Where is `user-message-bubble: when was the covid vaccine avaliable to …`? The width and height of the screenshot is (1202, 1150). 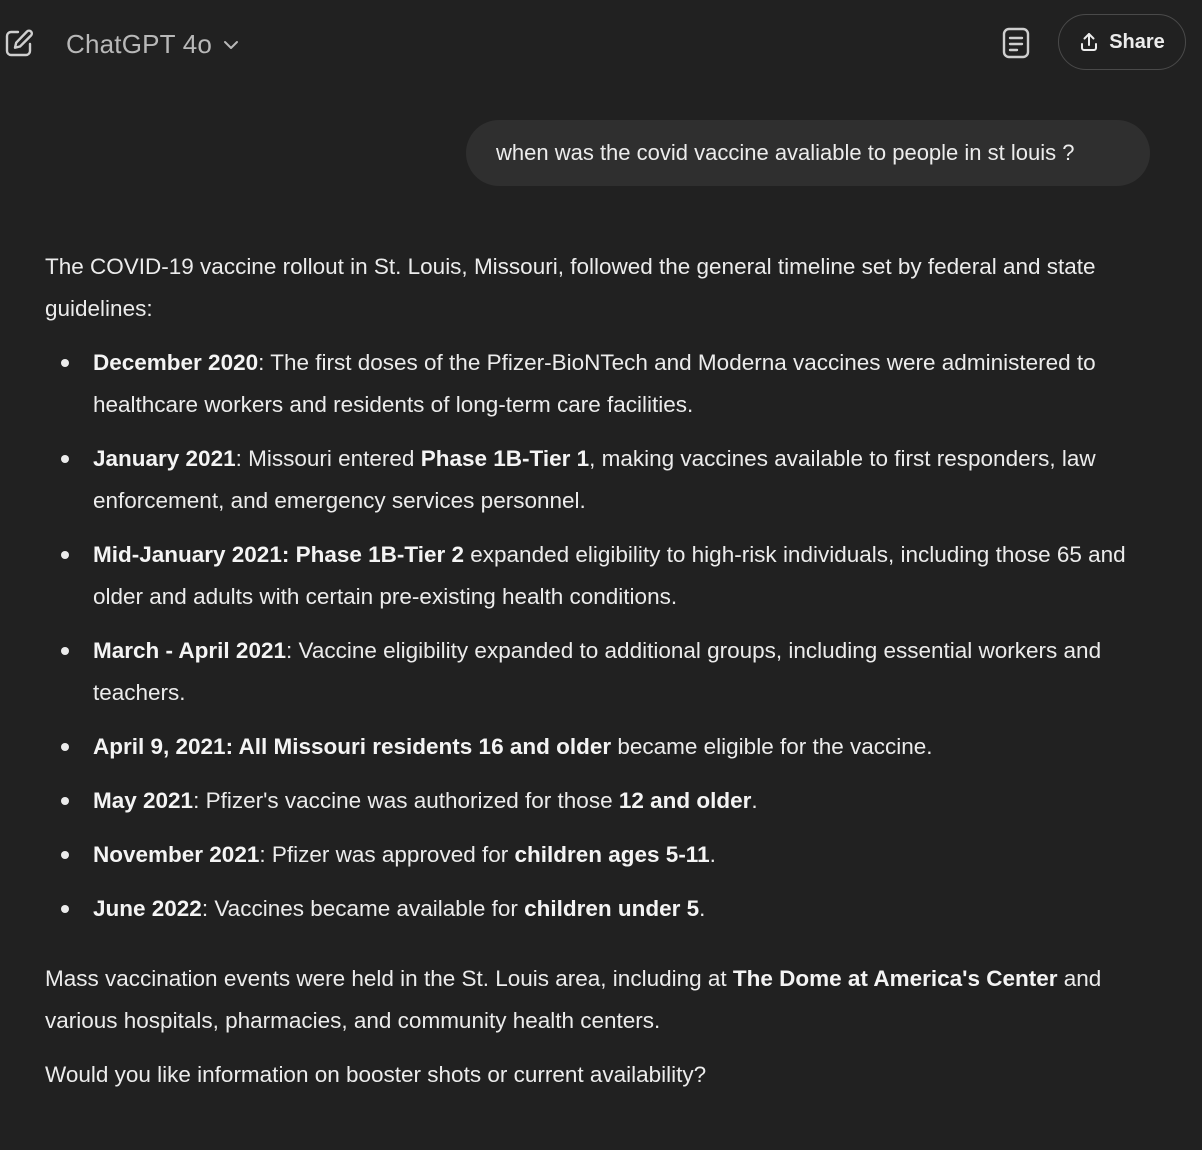
user-message-bubble: when was the covid vaccine avaliable to … is located at coordinates (808, 153).